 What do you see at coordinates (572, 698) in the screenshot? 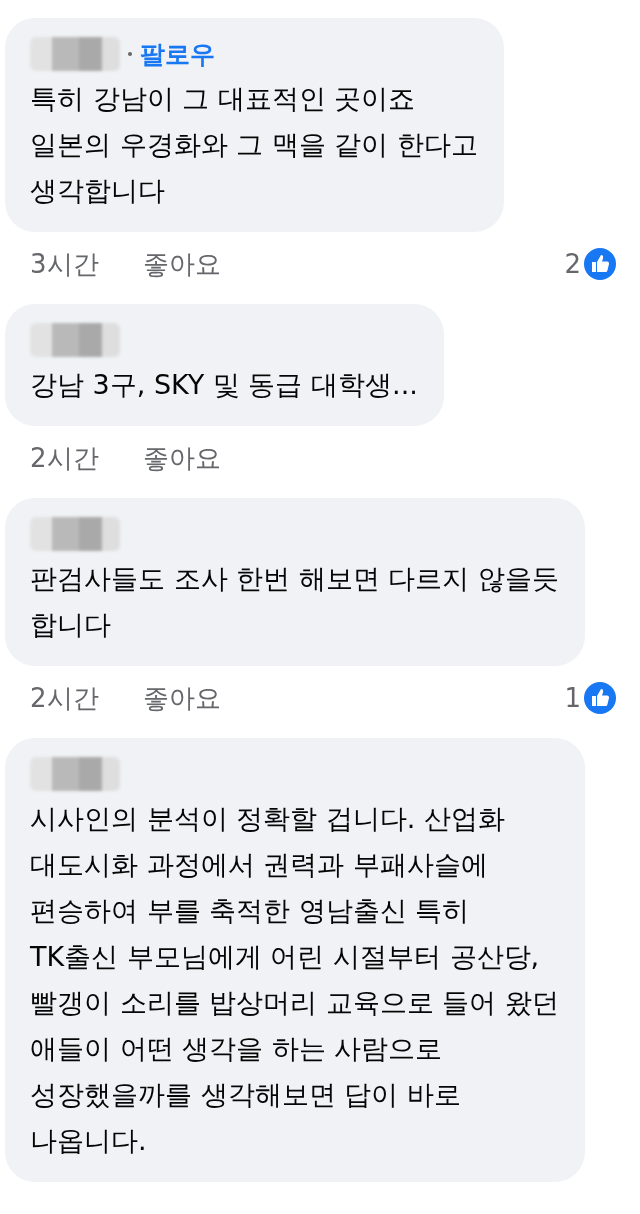
I see `reaction-count: 1` at bounding box center [572, 698].